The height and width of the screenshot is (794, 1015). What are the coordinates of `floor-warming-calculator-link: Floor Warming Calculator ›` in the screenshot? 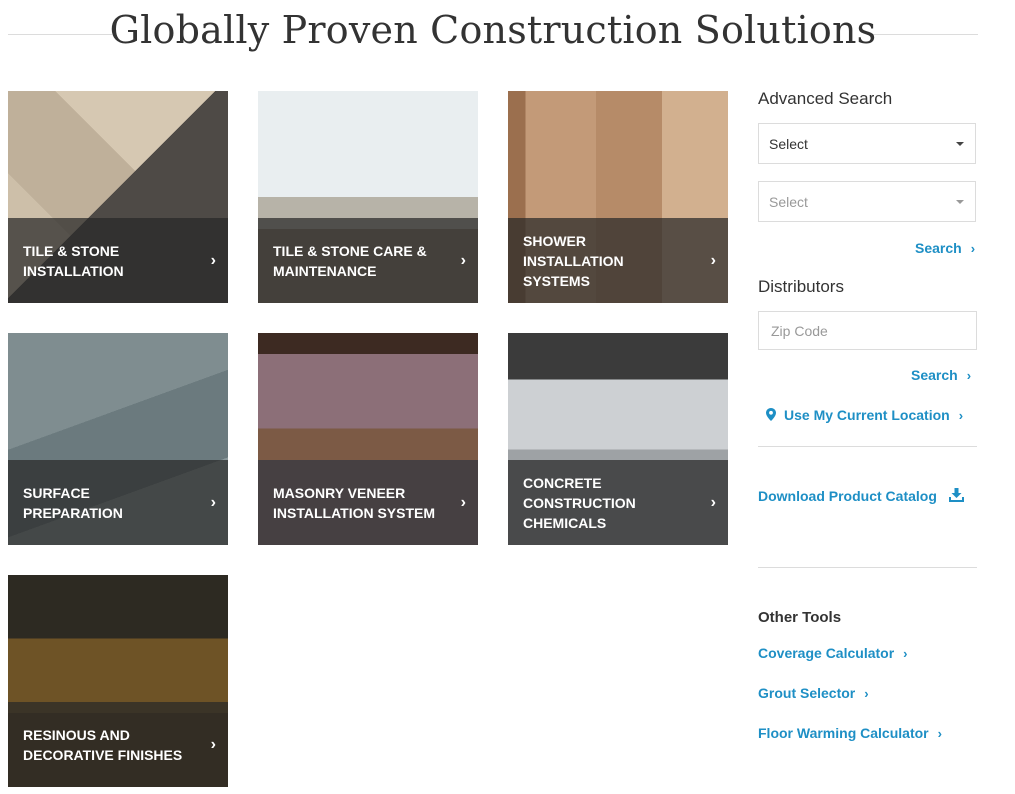 It's located at (850, 733).